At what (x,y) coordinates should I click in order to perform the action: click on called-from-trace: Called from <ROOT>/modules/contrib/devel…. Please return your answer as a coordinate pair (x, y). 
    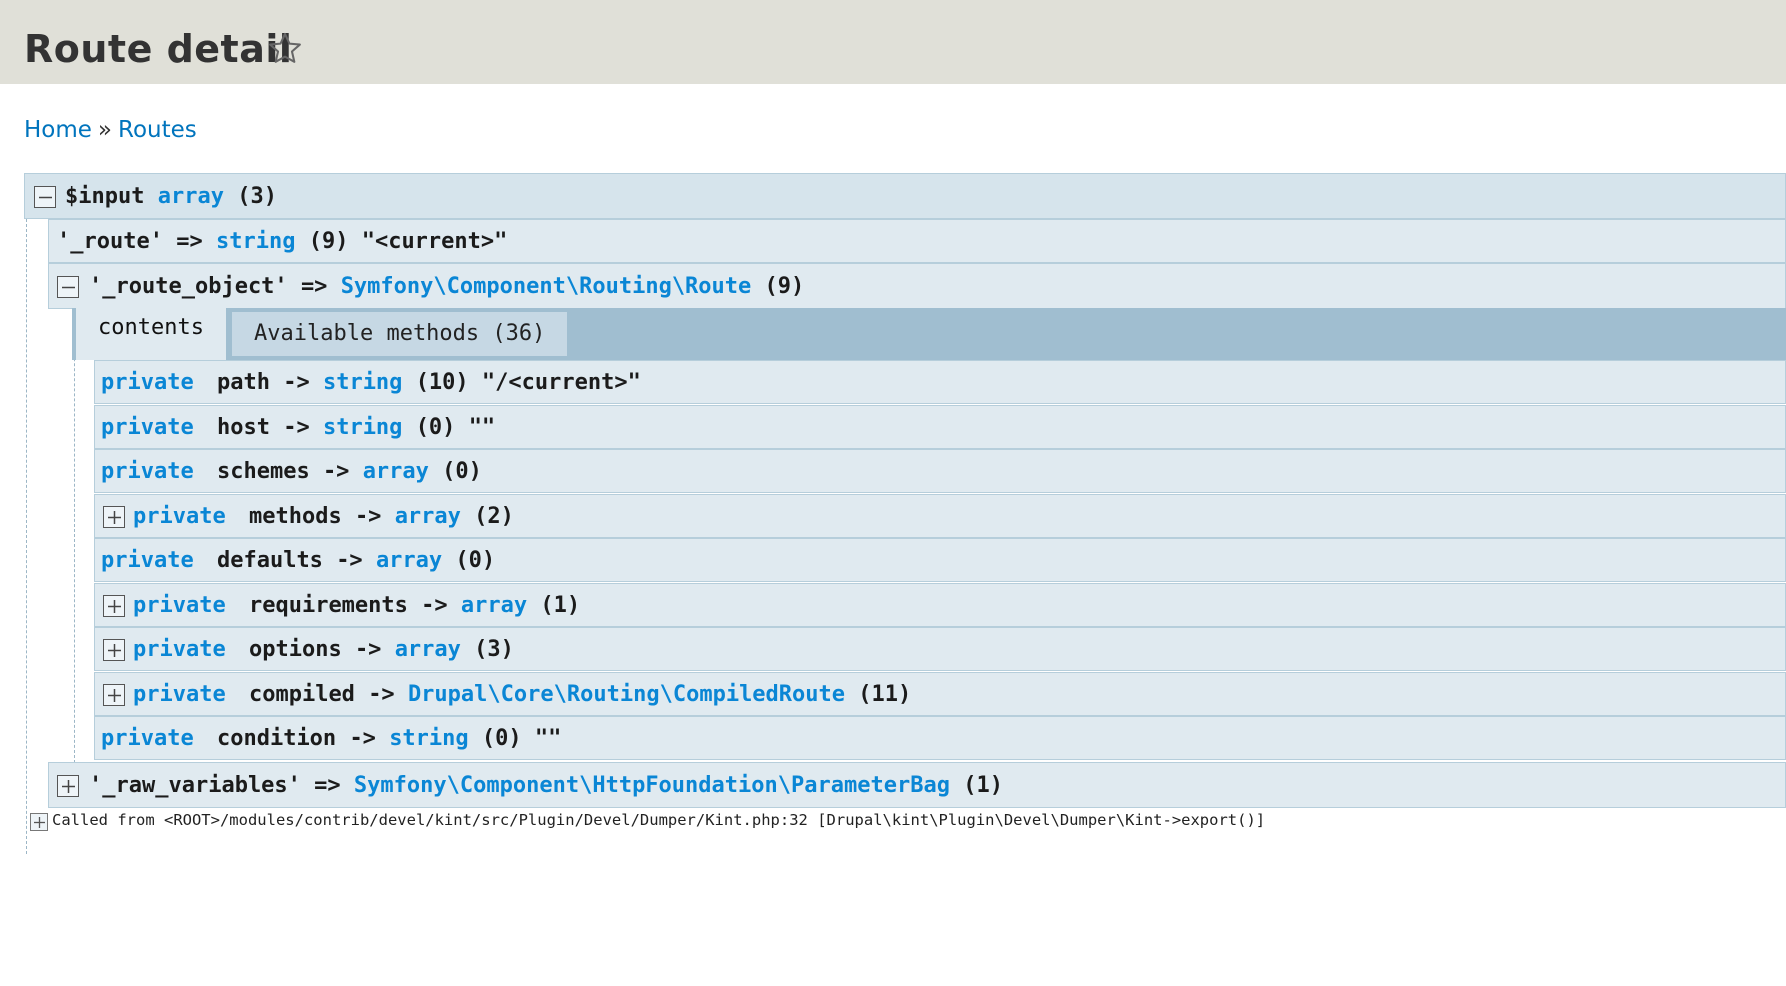
    Looking at the image, I should click on (659, 820).